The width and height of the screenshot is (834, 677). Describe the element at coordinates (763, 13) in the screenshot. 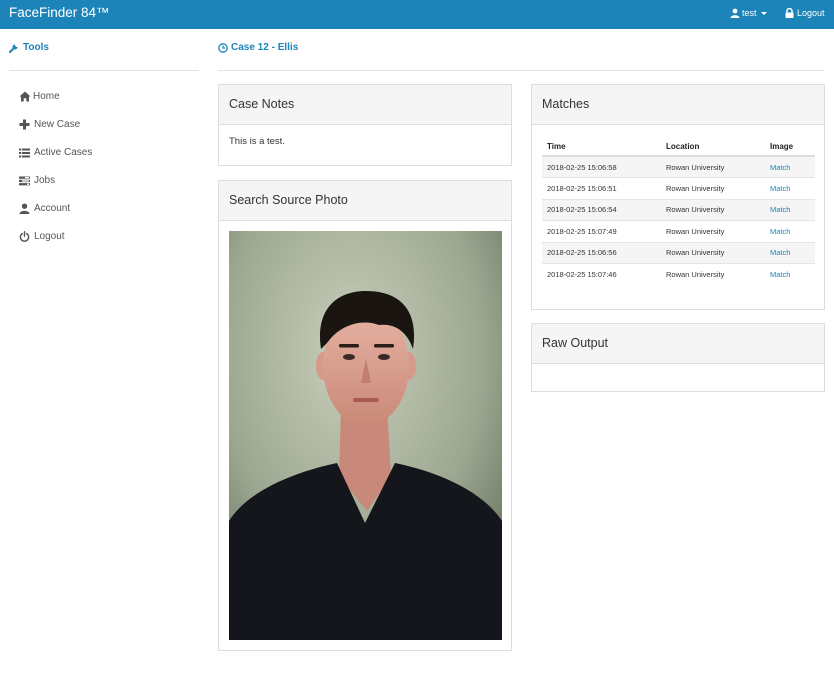

I see `caret-down-icon` at that location.